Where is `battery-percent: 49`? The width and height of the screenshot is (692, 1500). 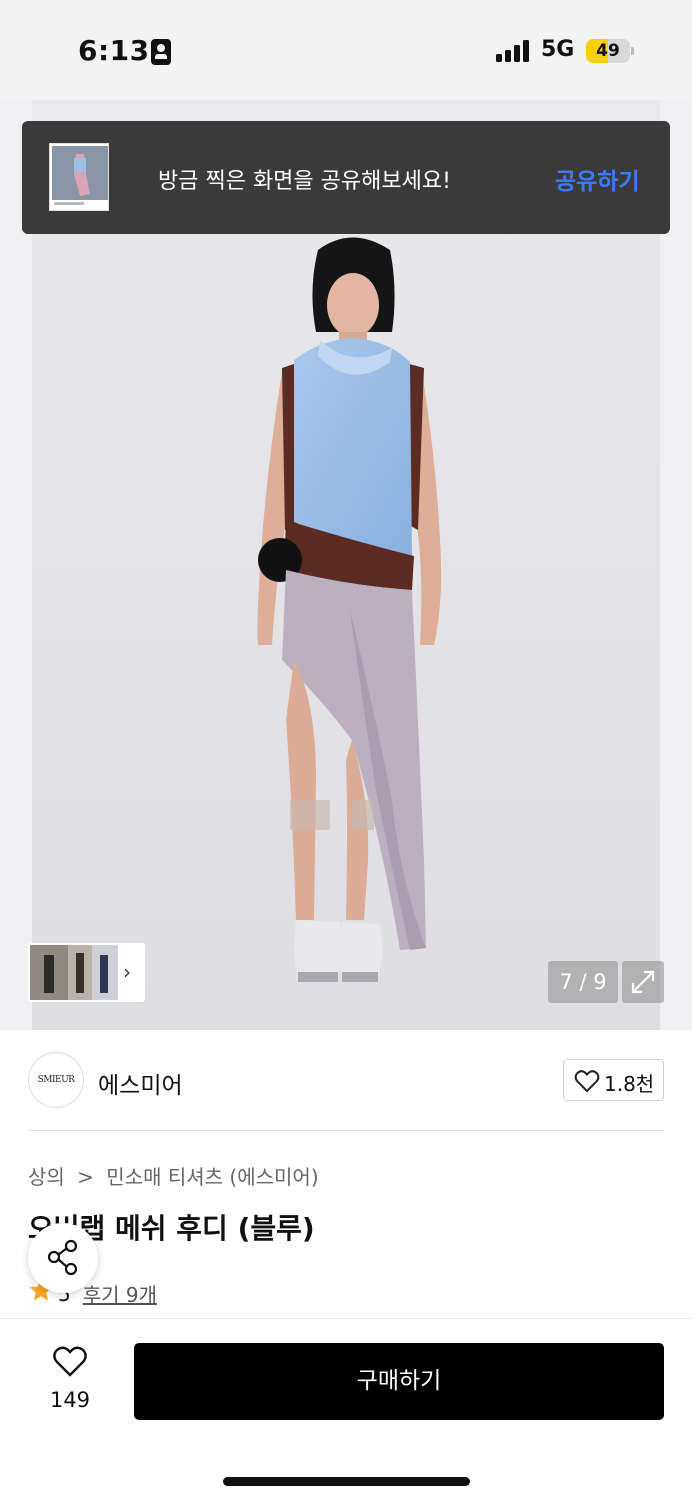 battery-percent: 49 is located at coordinates (608, 51).